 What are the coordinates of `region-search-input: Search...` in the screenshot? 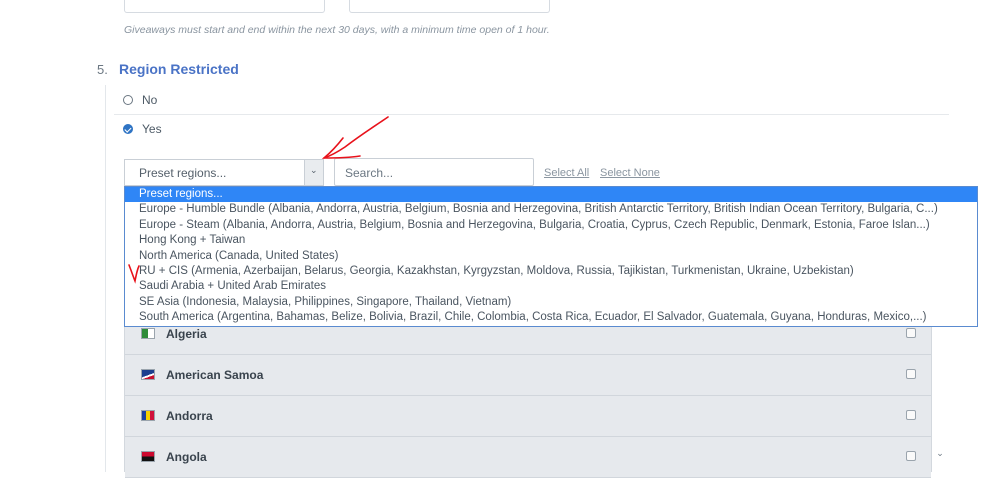 It's located at (434, 172).